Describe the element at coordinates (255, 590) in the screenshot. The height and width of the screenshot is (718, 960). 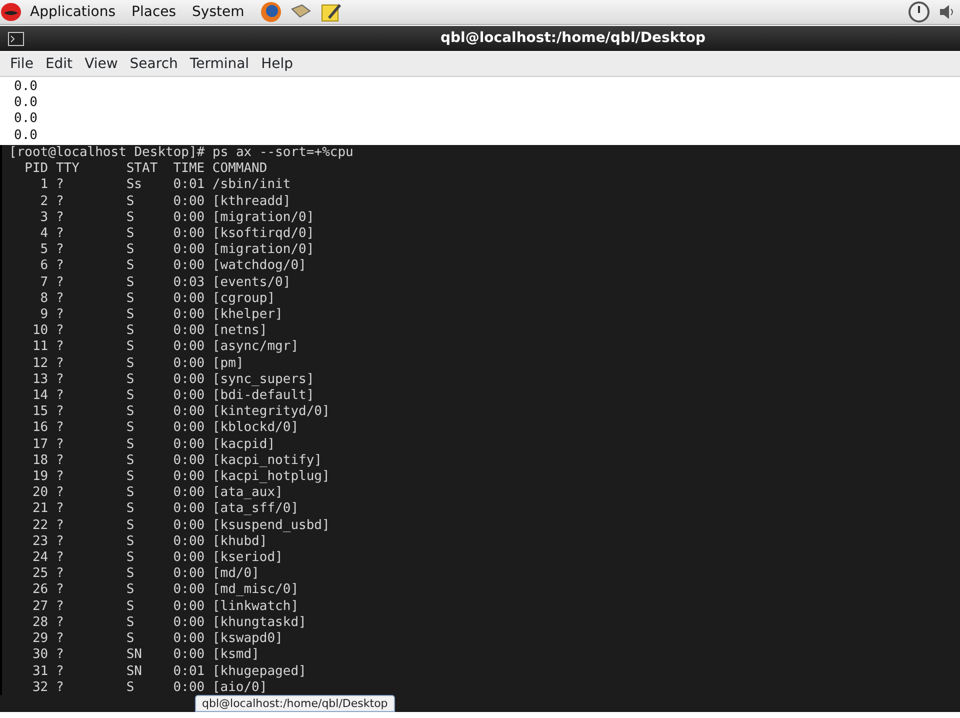
I see `table-cell: [md_misc/0]` at that location.